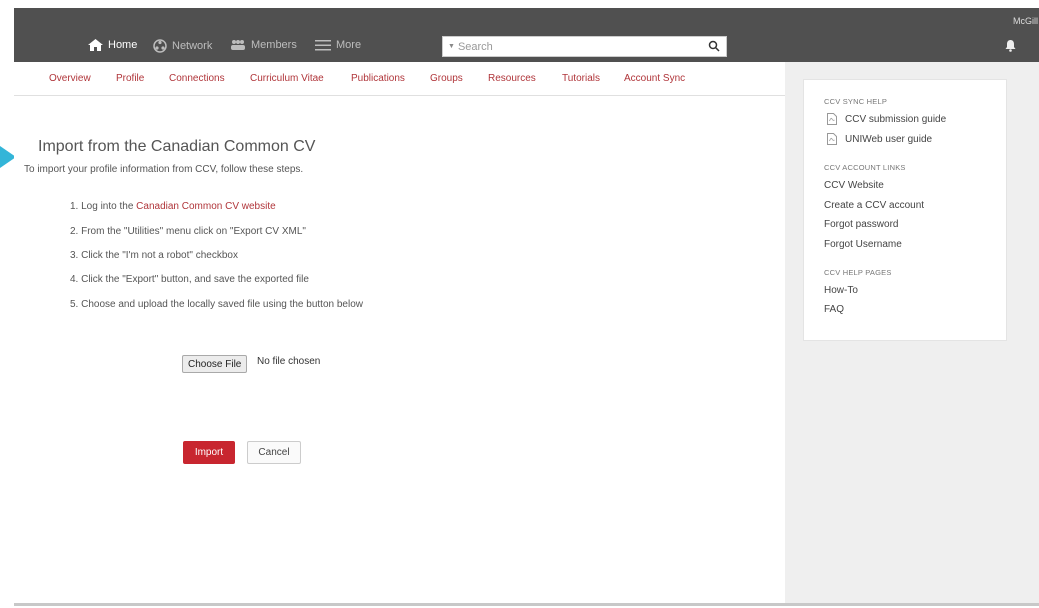  What do you see at coordinates (70, 78) in the screenshot?
I see `tab-overview: Overview` at bounding box center [70, 78].